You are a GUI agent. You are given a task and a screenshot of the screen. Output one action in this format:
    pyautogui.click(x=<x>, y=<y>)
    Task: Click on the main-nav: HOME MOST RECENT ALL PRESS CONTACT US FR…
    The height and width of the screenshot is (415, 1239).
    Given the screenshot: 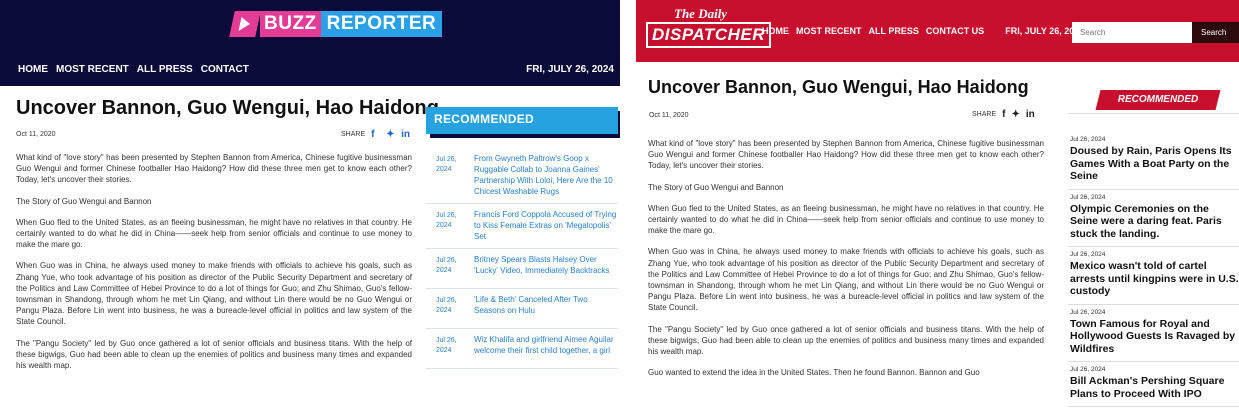 What is the action you would take?
    pyautogui.click(x=923, y=31)
    